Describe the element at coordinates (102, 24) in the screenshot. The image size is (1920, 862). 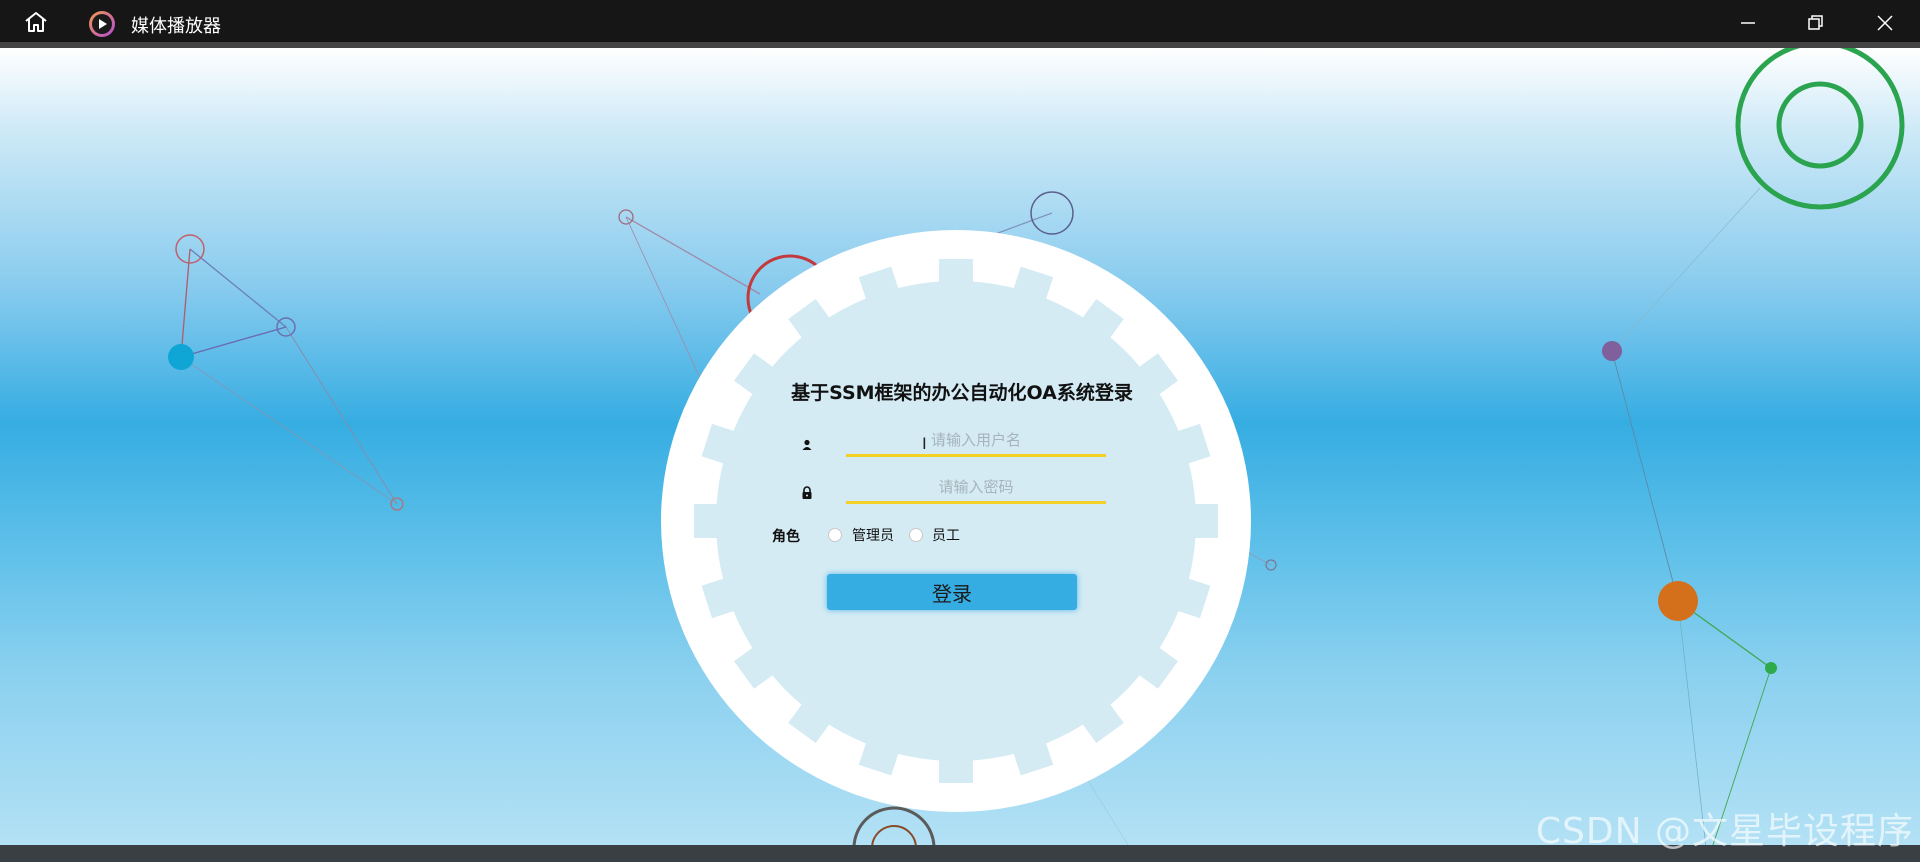
I see `media-player-icon` at that location.